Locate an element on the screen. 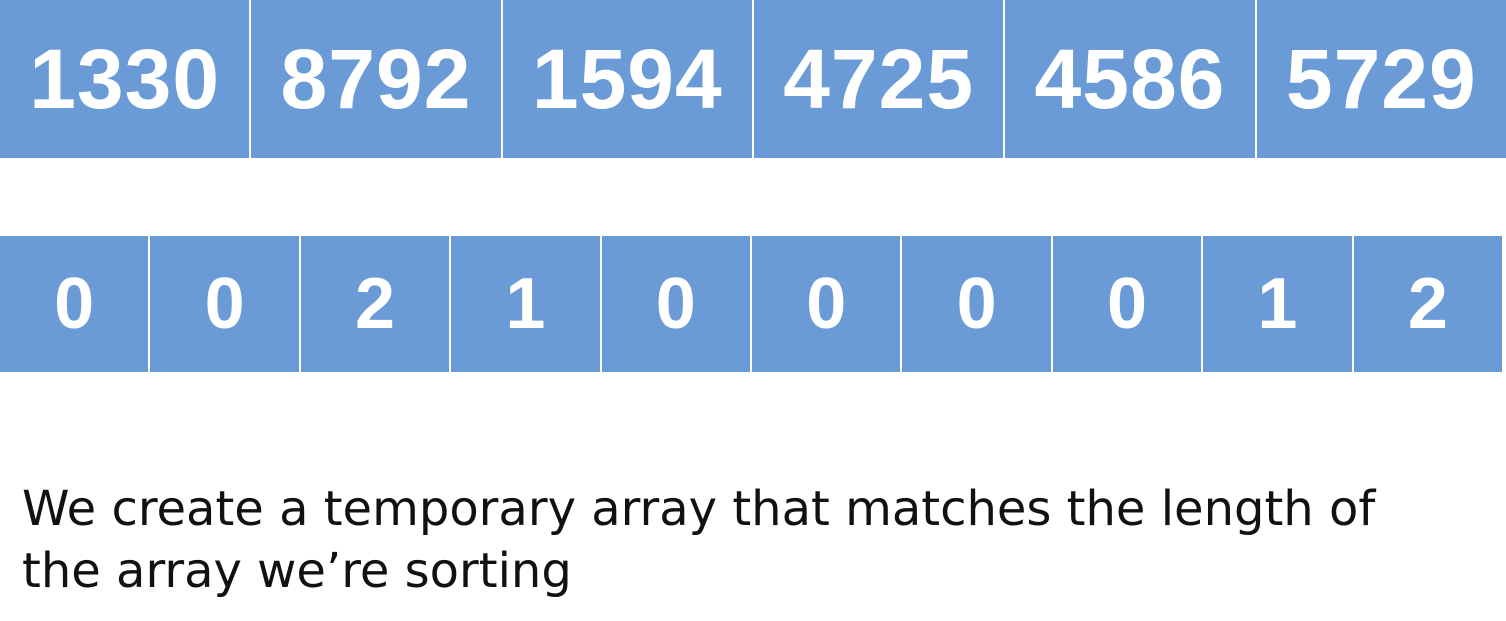 The height and width of the screenshot is (621, 1506). array-cell: 1330 is located at coordinates (126, 79).